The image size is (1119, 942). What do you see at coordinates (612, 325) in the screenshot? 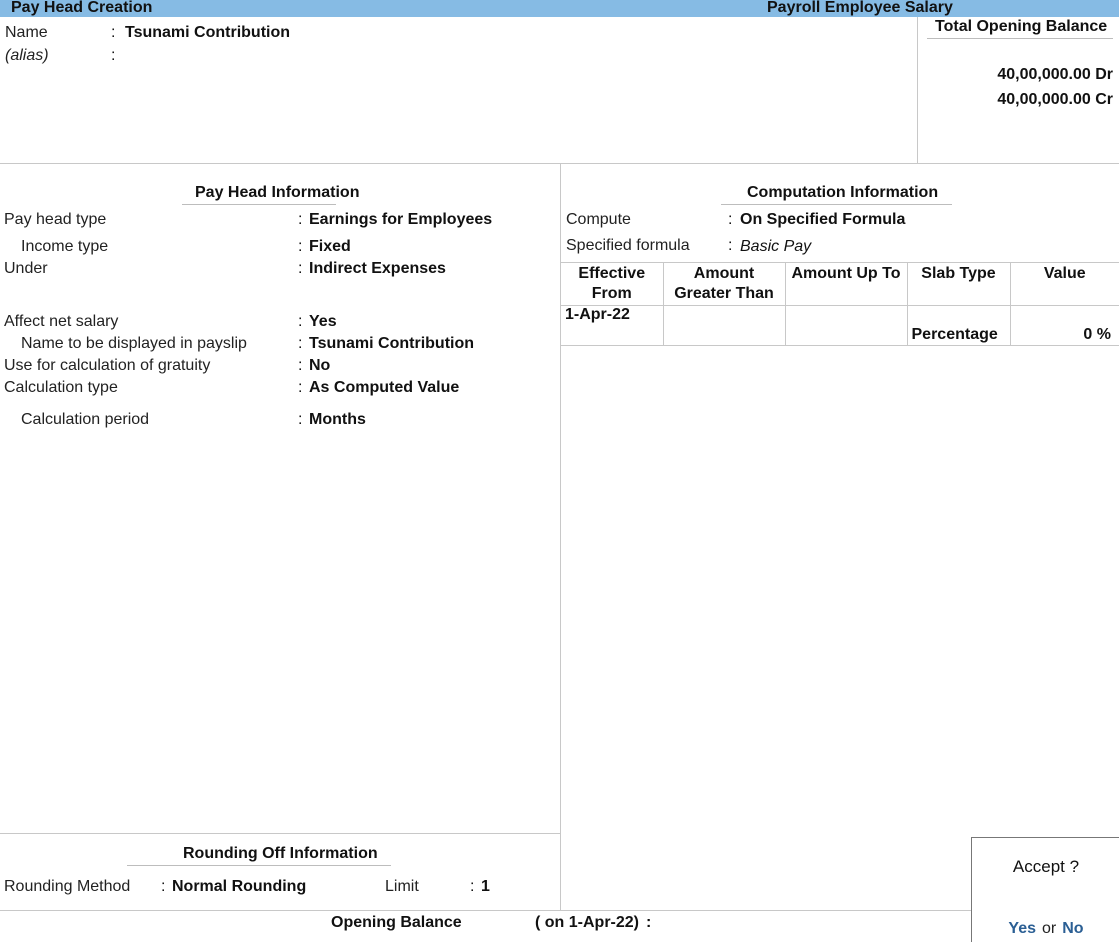
I see `effective-from-cell: 1-Apr-22` at bounding box center [612, 325].